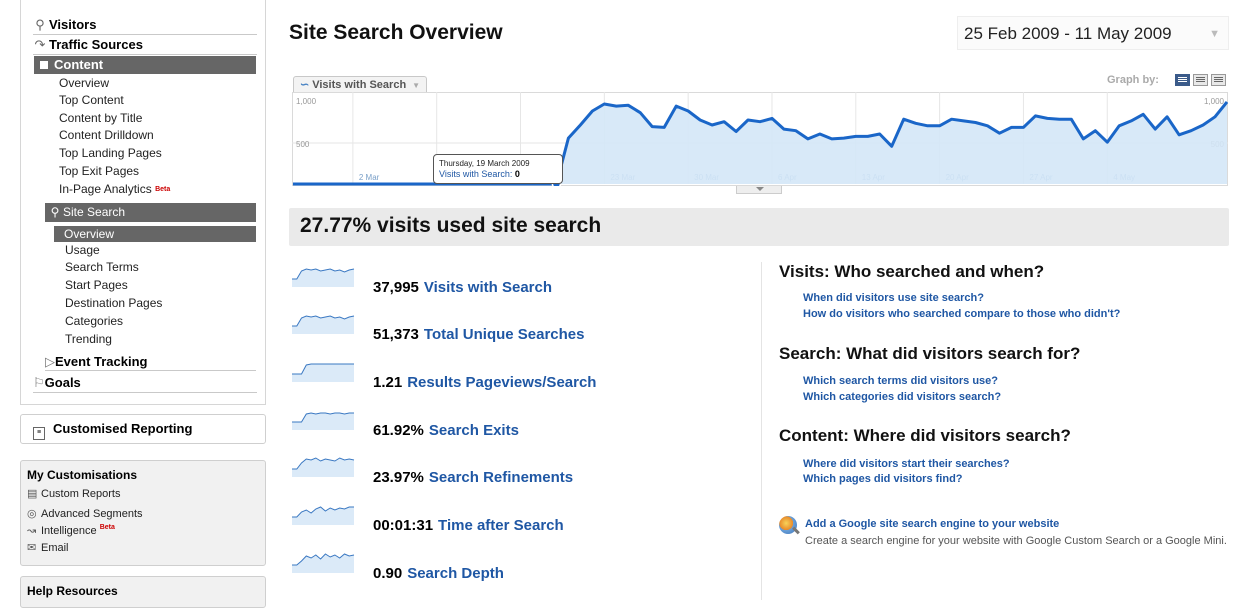  I want to click on nav-top-exit-pages: Top Exit Pages, so click(99, 171).